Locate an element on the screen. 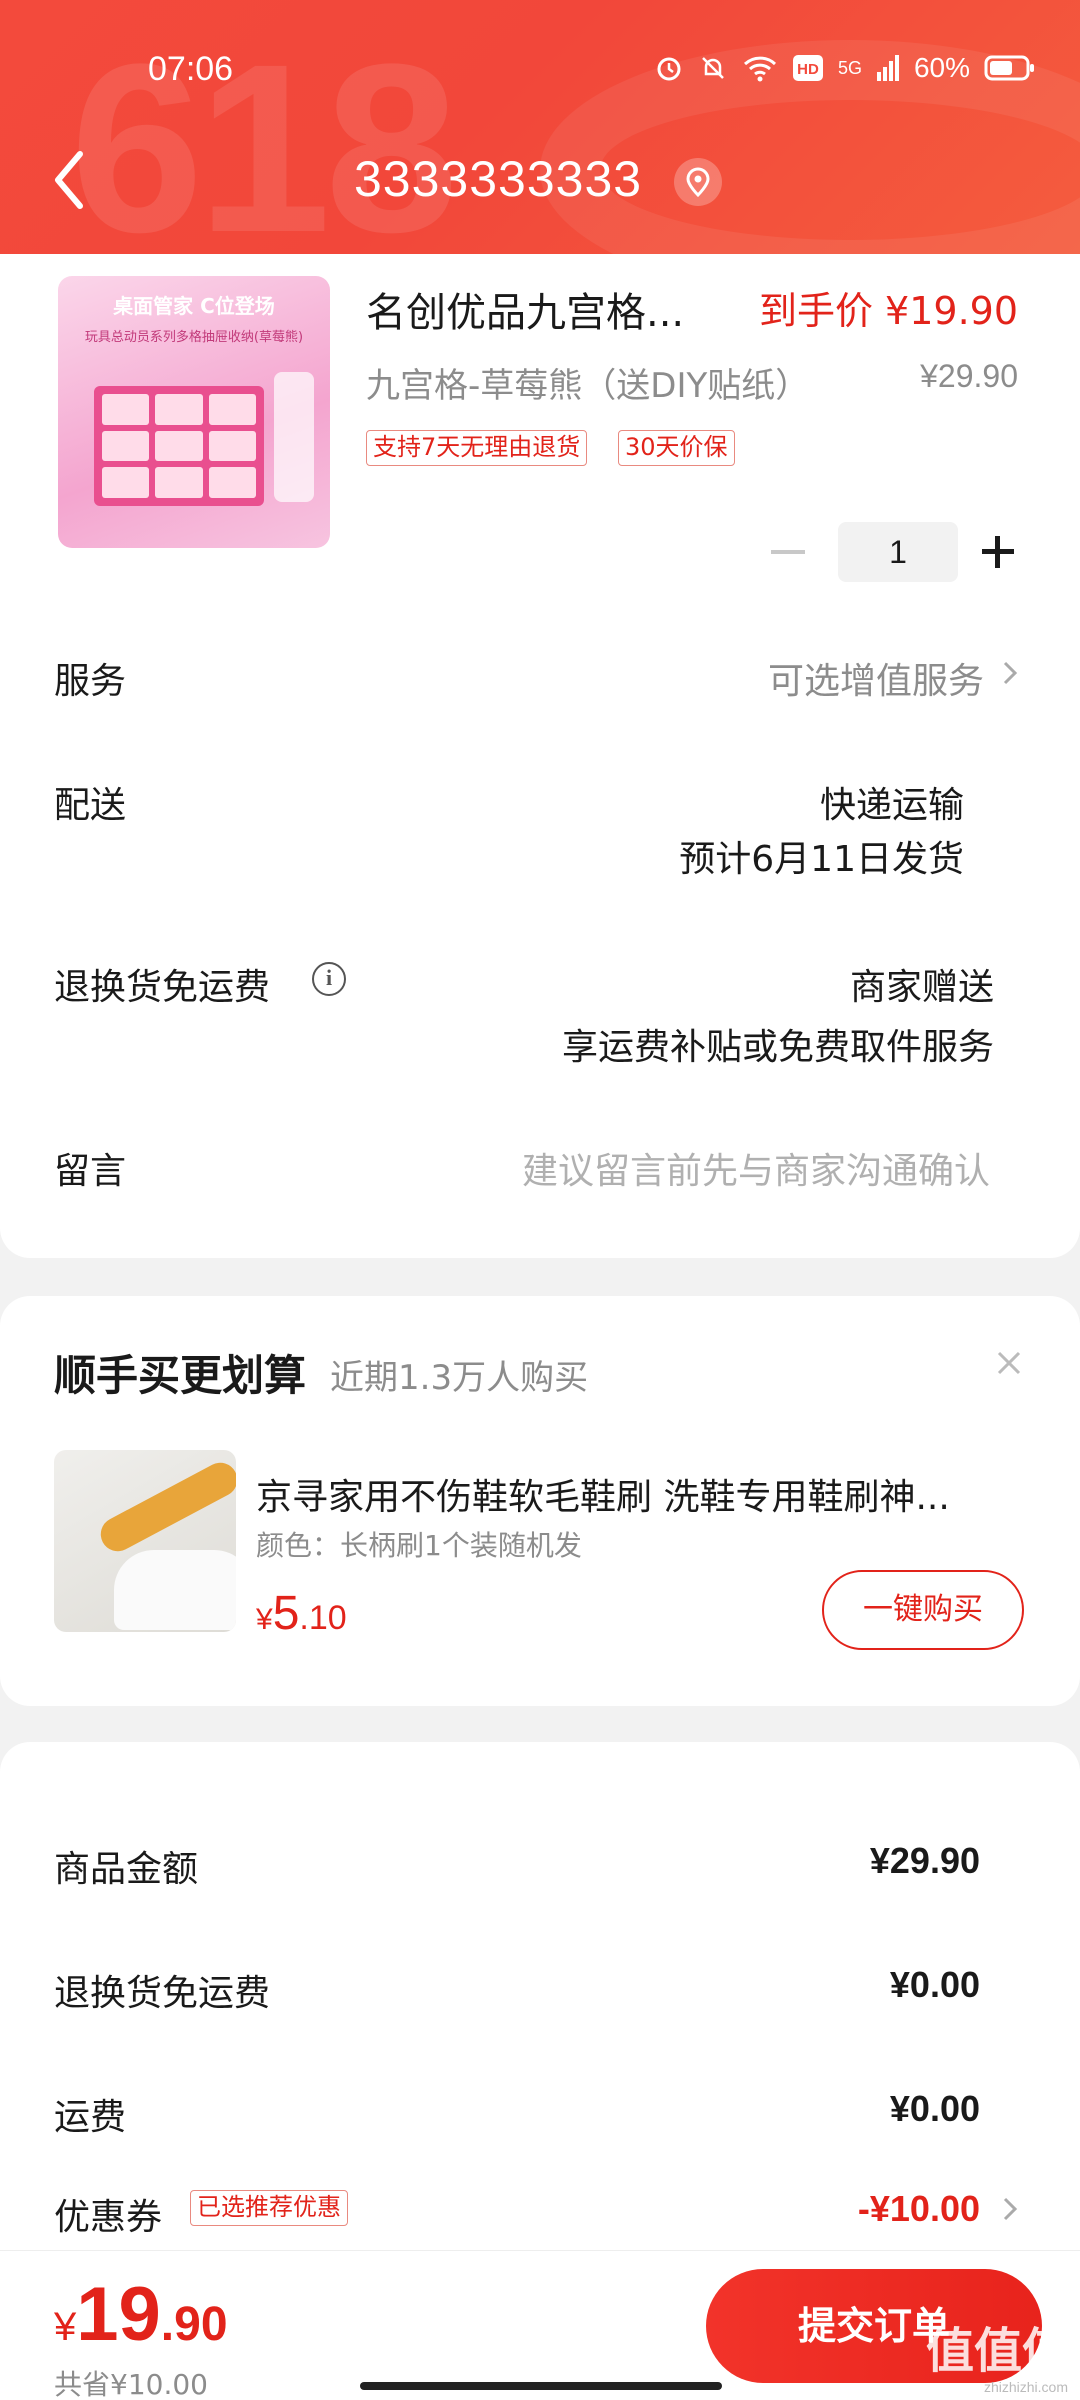 Image resolution: width=1080 pixels, height=2400 pixels. addon-price: ¥5.10 is located at coordinates (301, 1613).